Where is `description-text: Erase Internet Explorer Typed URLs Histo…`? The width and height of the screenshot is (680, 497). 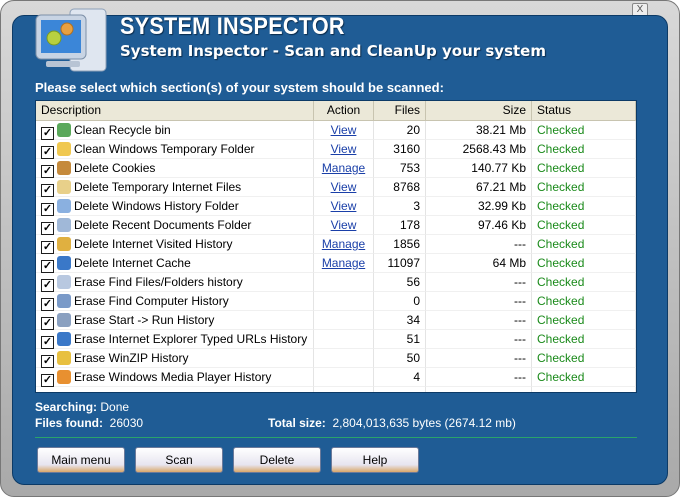
description-text: Erase Internet Explorer Typed URLs Histo… is located at coordinates (191, 339).